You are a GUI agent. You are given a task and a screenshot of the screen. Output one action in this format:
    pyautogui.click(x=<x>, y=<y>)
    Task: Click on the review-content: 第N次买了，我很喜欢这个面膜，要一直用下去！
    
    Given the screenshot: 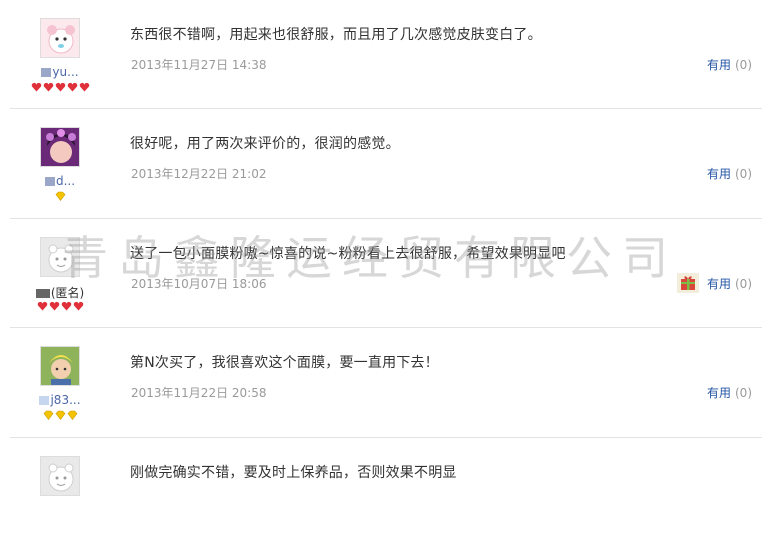 What is the action you would take?
    pyautogui.click(x=284, y=363)
    